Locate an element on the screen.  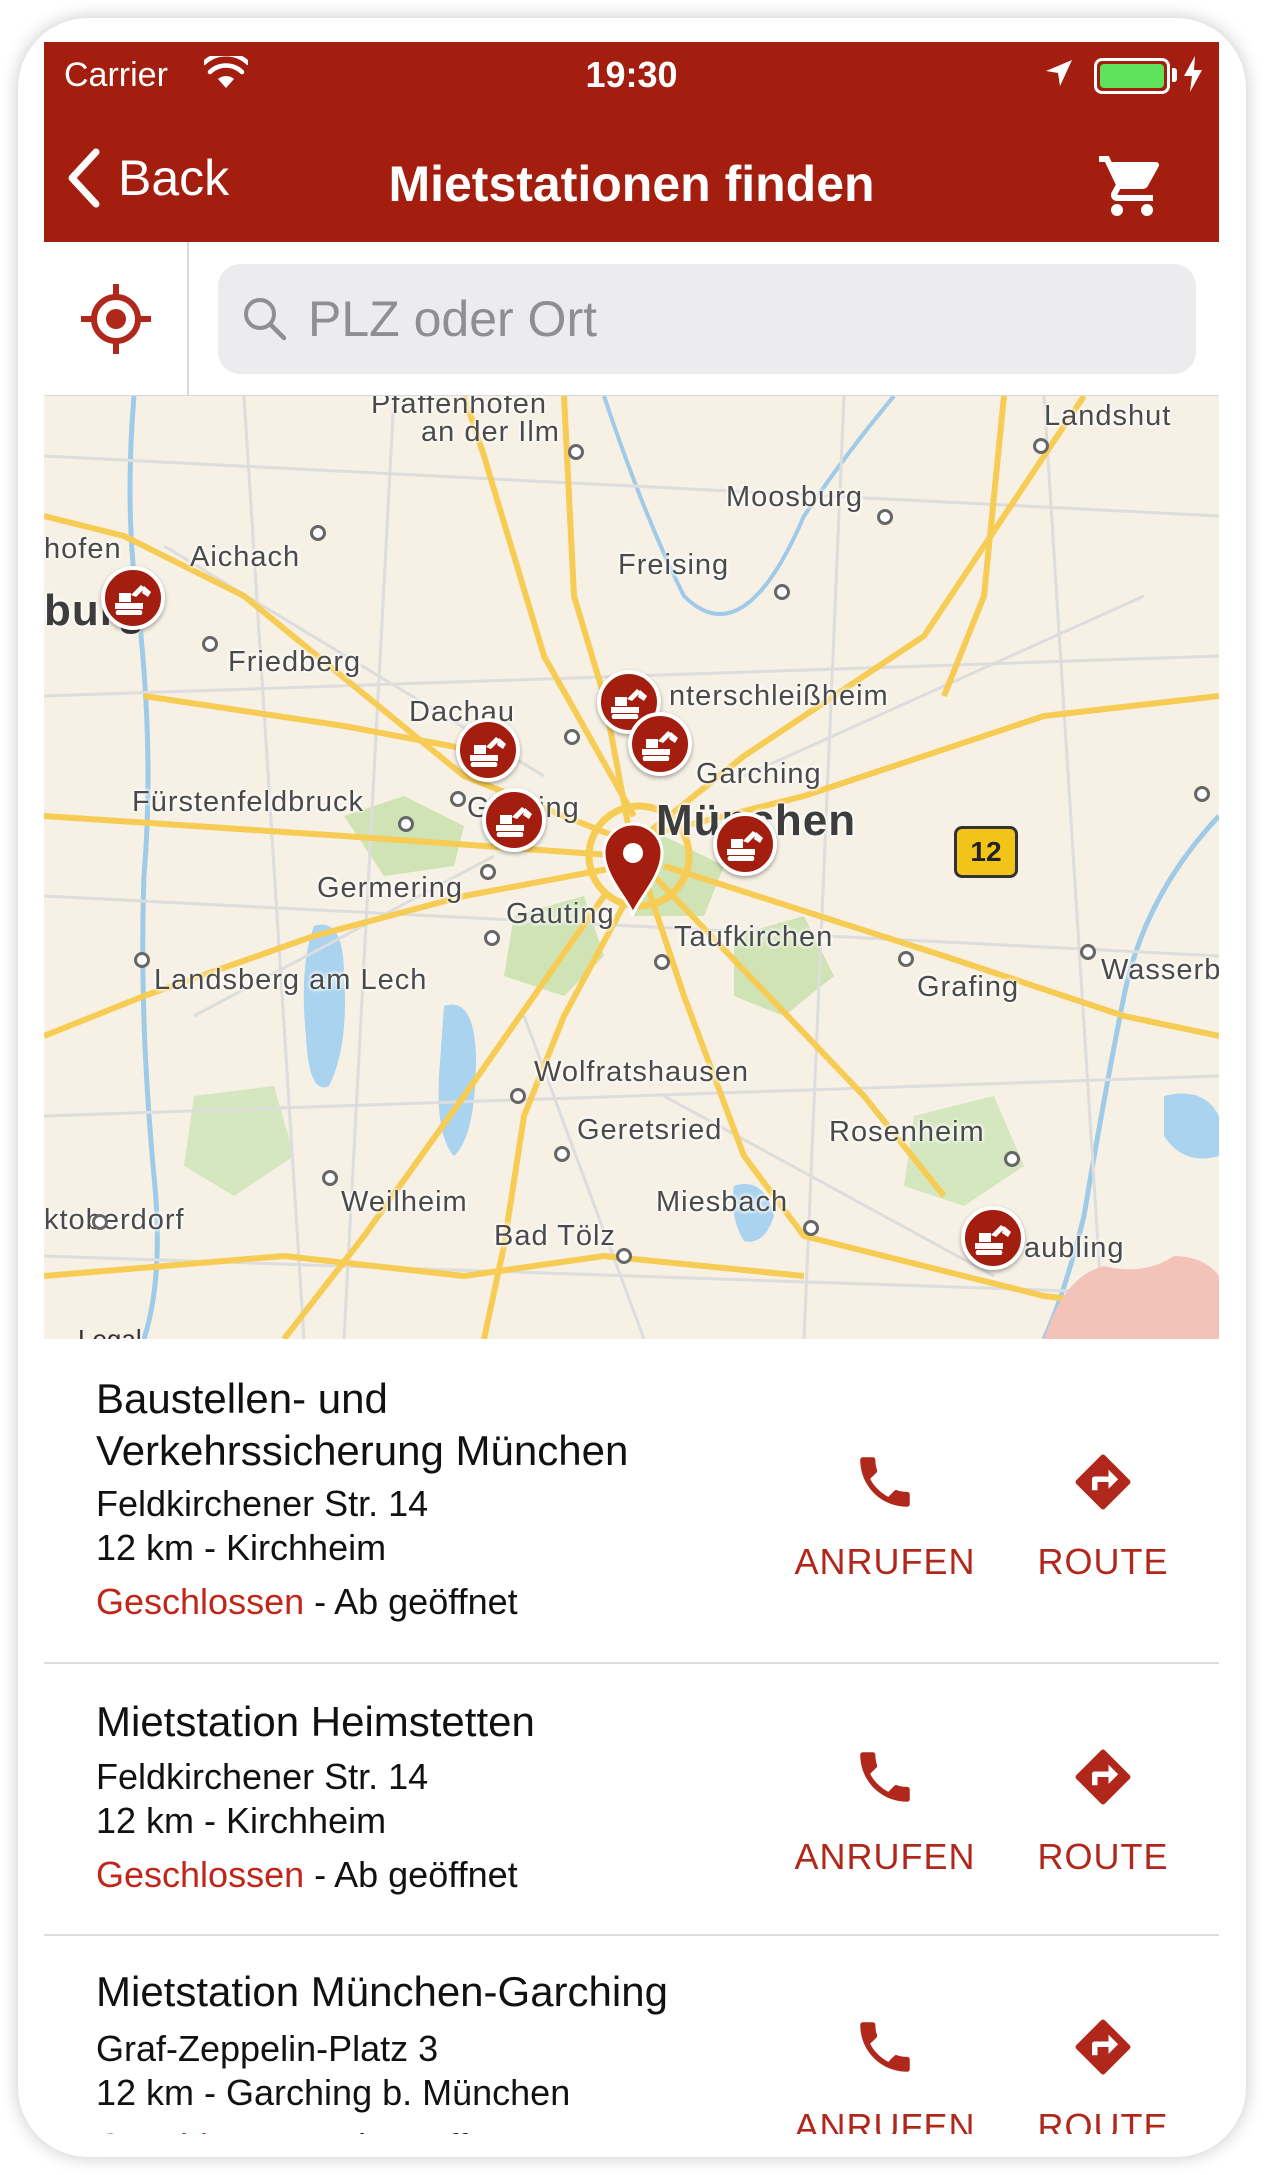
map-label-grafing: Grafing is located at coordinates (968, 987).